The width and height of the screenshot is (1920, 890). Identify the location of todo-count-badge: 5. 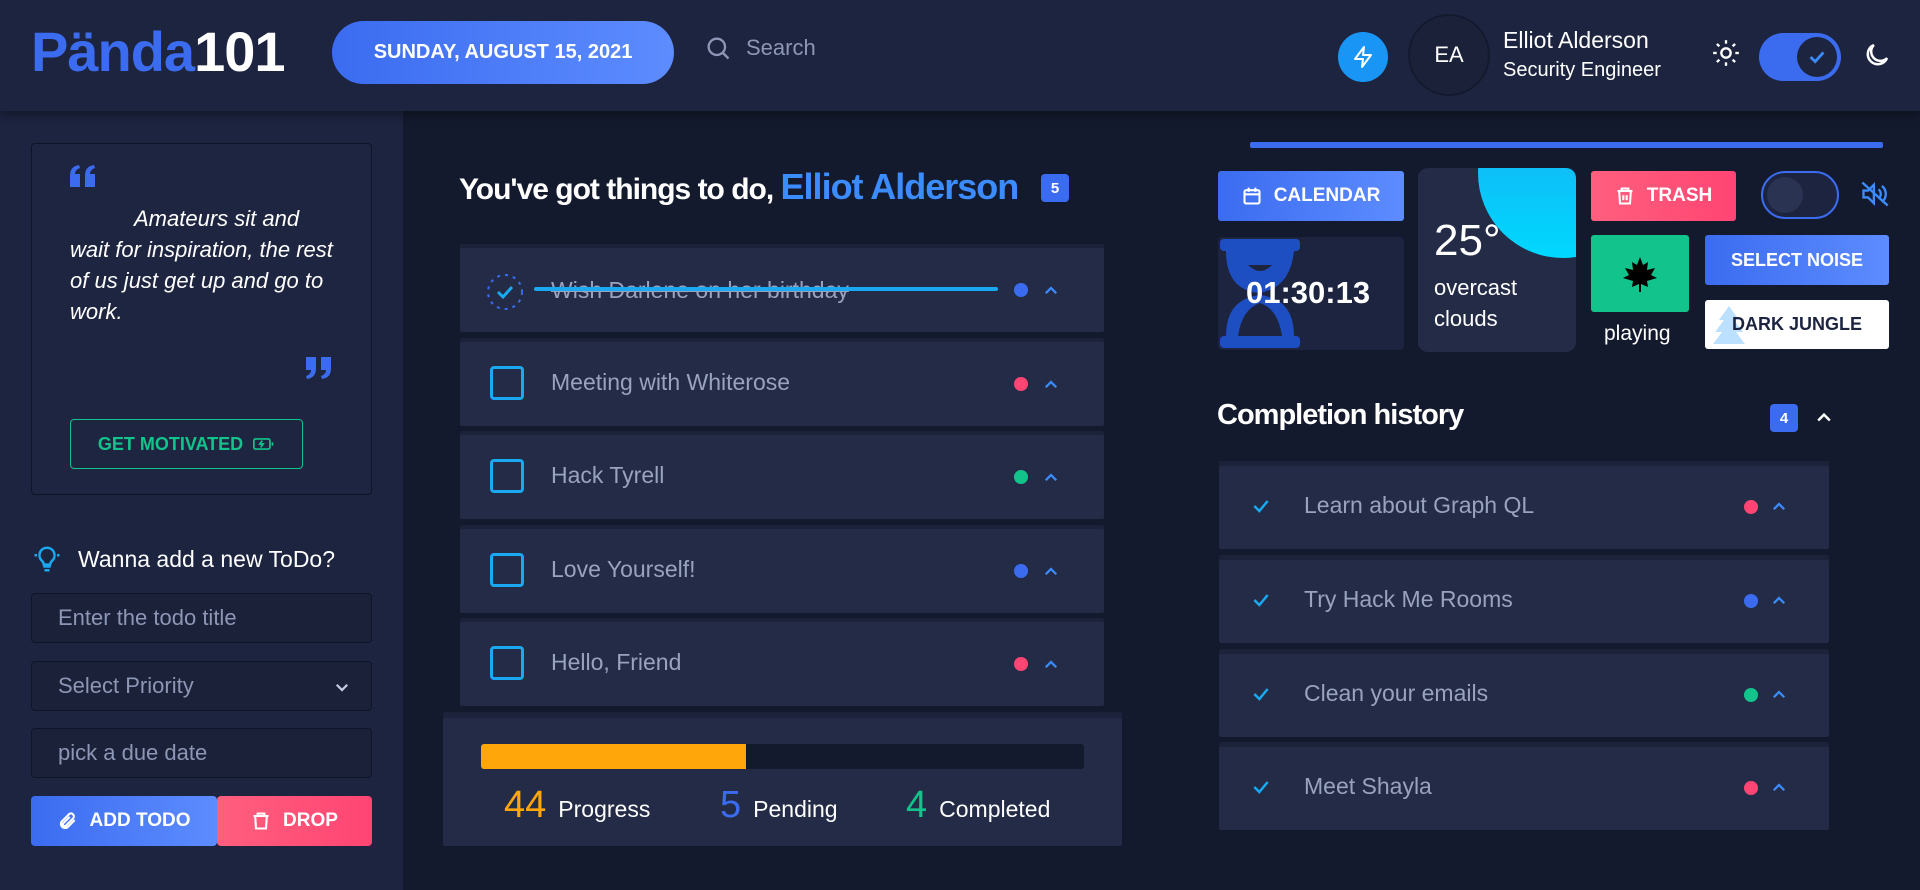
(1055, 188).